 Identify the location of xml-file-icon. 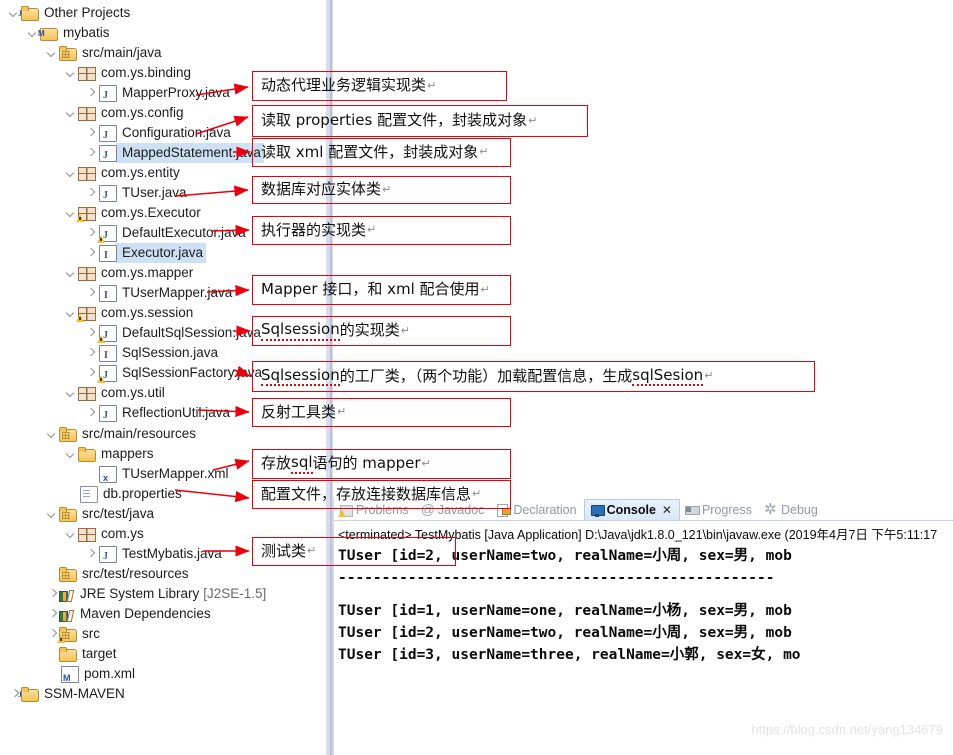
(108, 477).